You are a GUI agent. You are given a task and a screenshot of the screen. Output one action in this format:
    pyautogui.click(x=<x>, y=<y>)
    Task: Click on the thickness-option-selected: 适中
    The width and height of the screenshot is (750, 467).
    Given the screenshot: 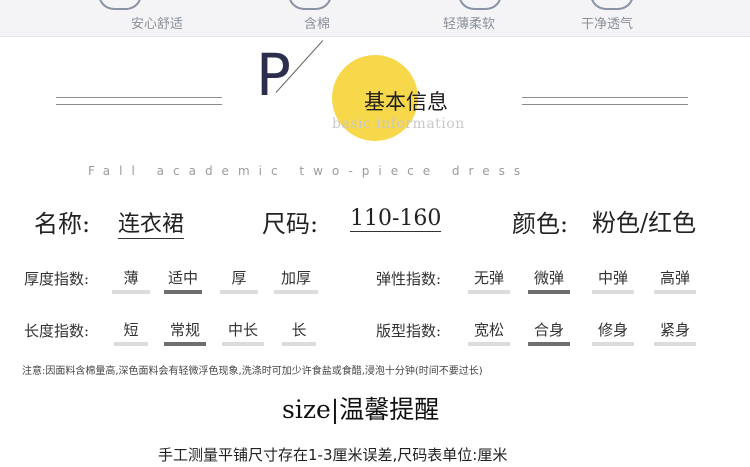 What is the action you would take?
    pyautogui.click(x=183, y=280)
    